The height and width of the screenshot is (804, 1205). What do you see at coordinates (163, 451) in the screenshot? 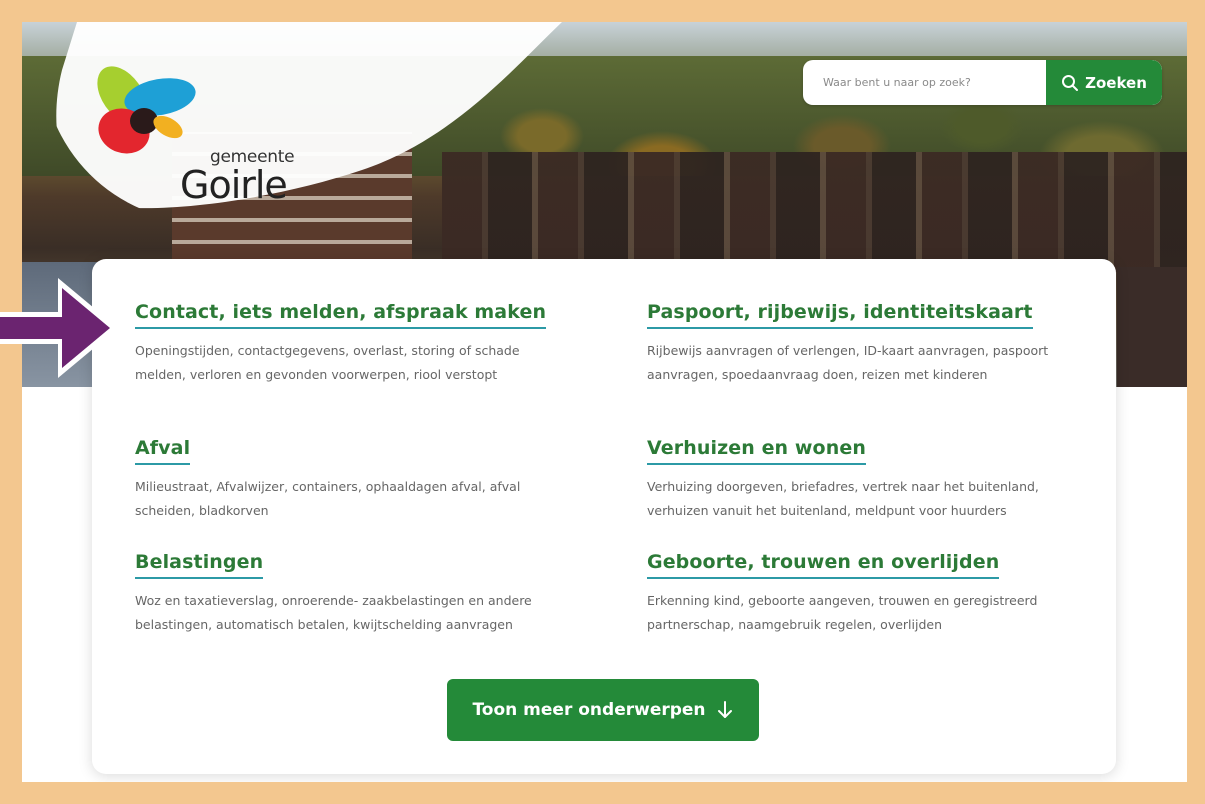
I see `topic-title-link: Afval` at bounding box center [163, 451].